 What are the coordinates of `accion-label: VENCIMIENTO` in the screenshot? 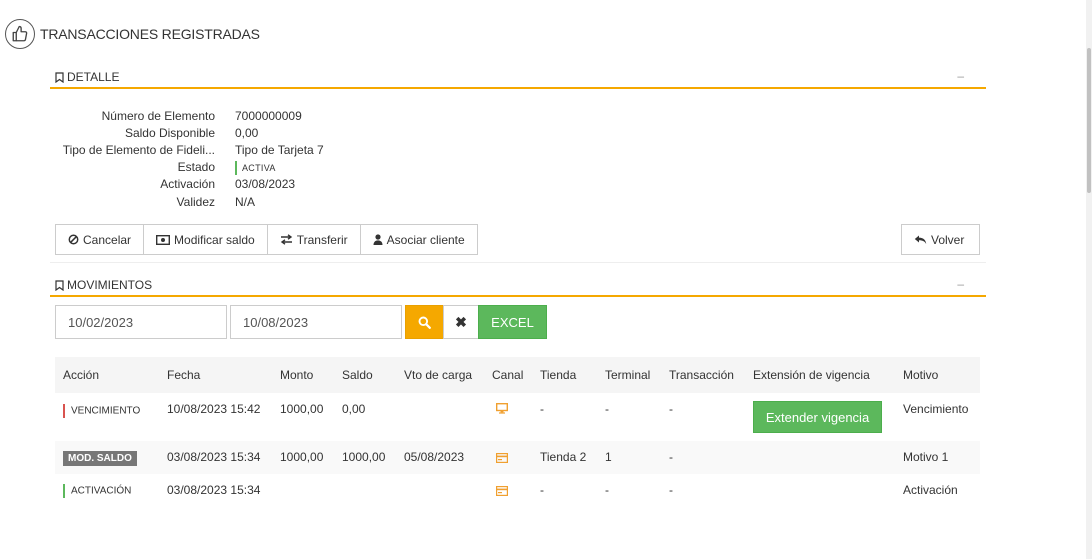 It's located at (106, 411).